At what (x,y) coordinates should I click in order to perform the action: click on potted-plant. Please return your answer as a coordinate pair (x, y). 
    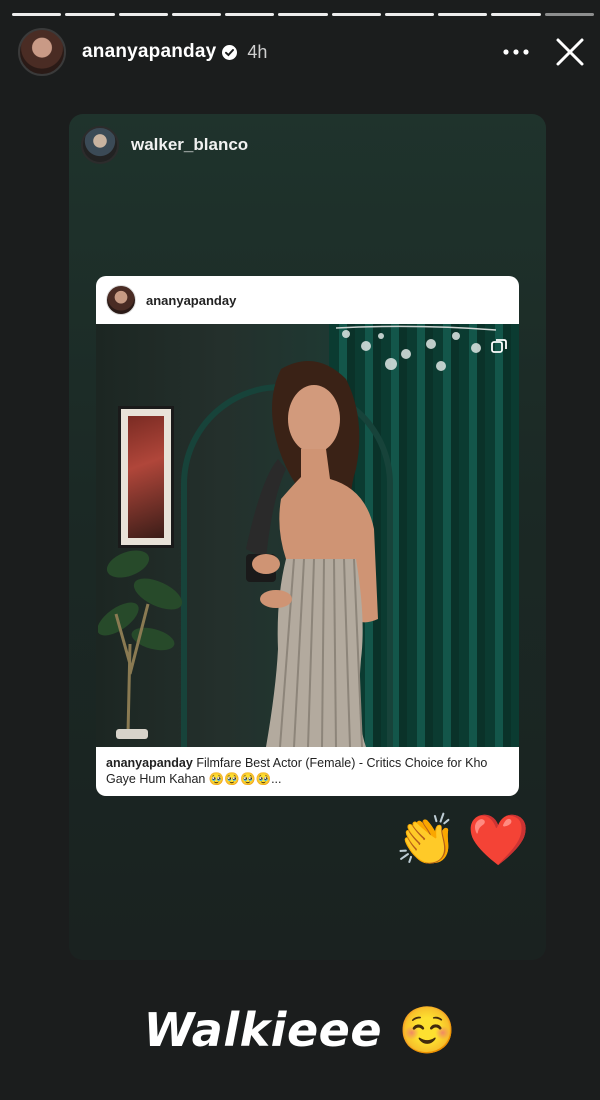
    Looking at the image, I should click on (140, 644).